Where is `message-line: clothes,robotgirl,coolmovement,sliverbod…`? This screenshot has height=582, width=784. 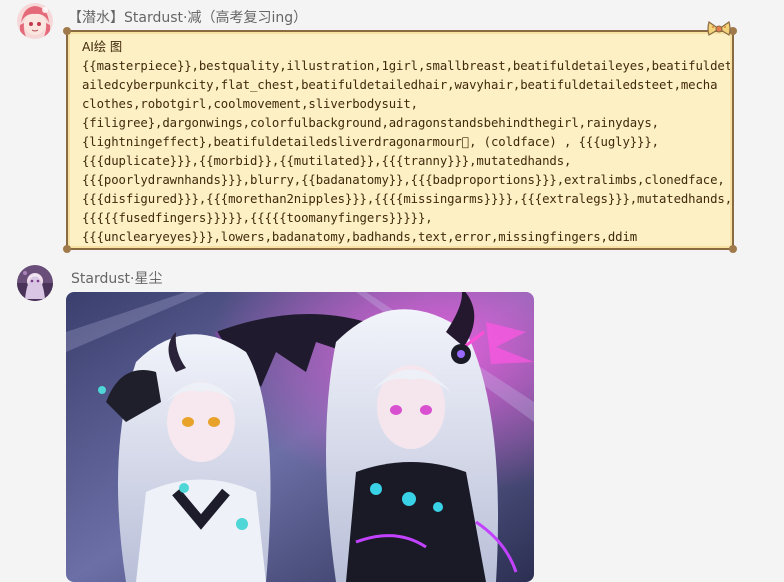
message-line: clothes,robotgirl,coolmovement,sliverbod… is located at coordinates (250, 104).